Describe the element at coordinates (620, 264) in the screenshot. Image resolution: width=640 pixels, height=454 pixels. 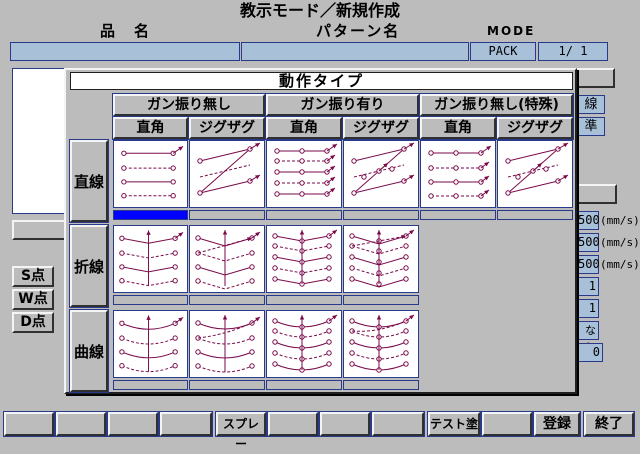
I see `speed-unit-3: (mm/s)` at that location.